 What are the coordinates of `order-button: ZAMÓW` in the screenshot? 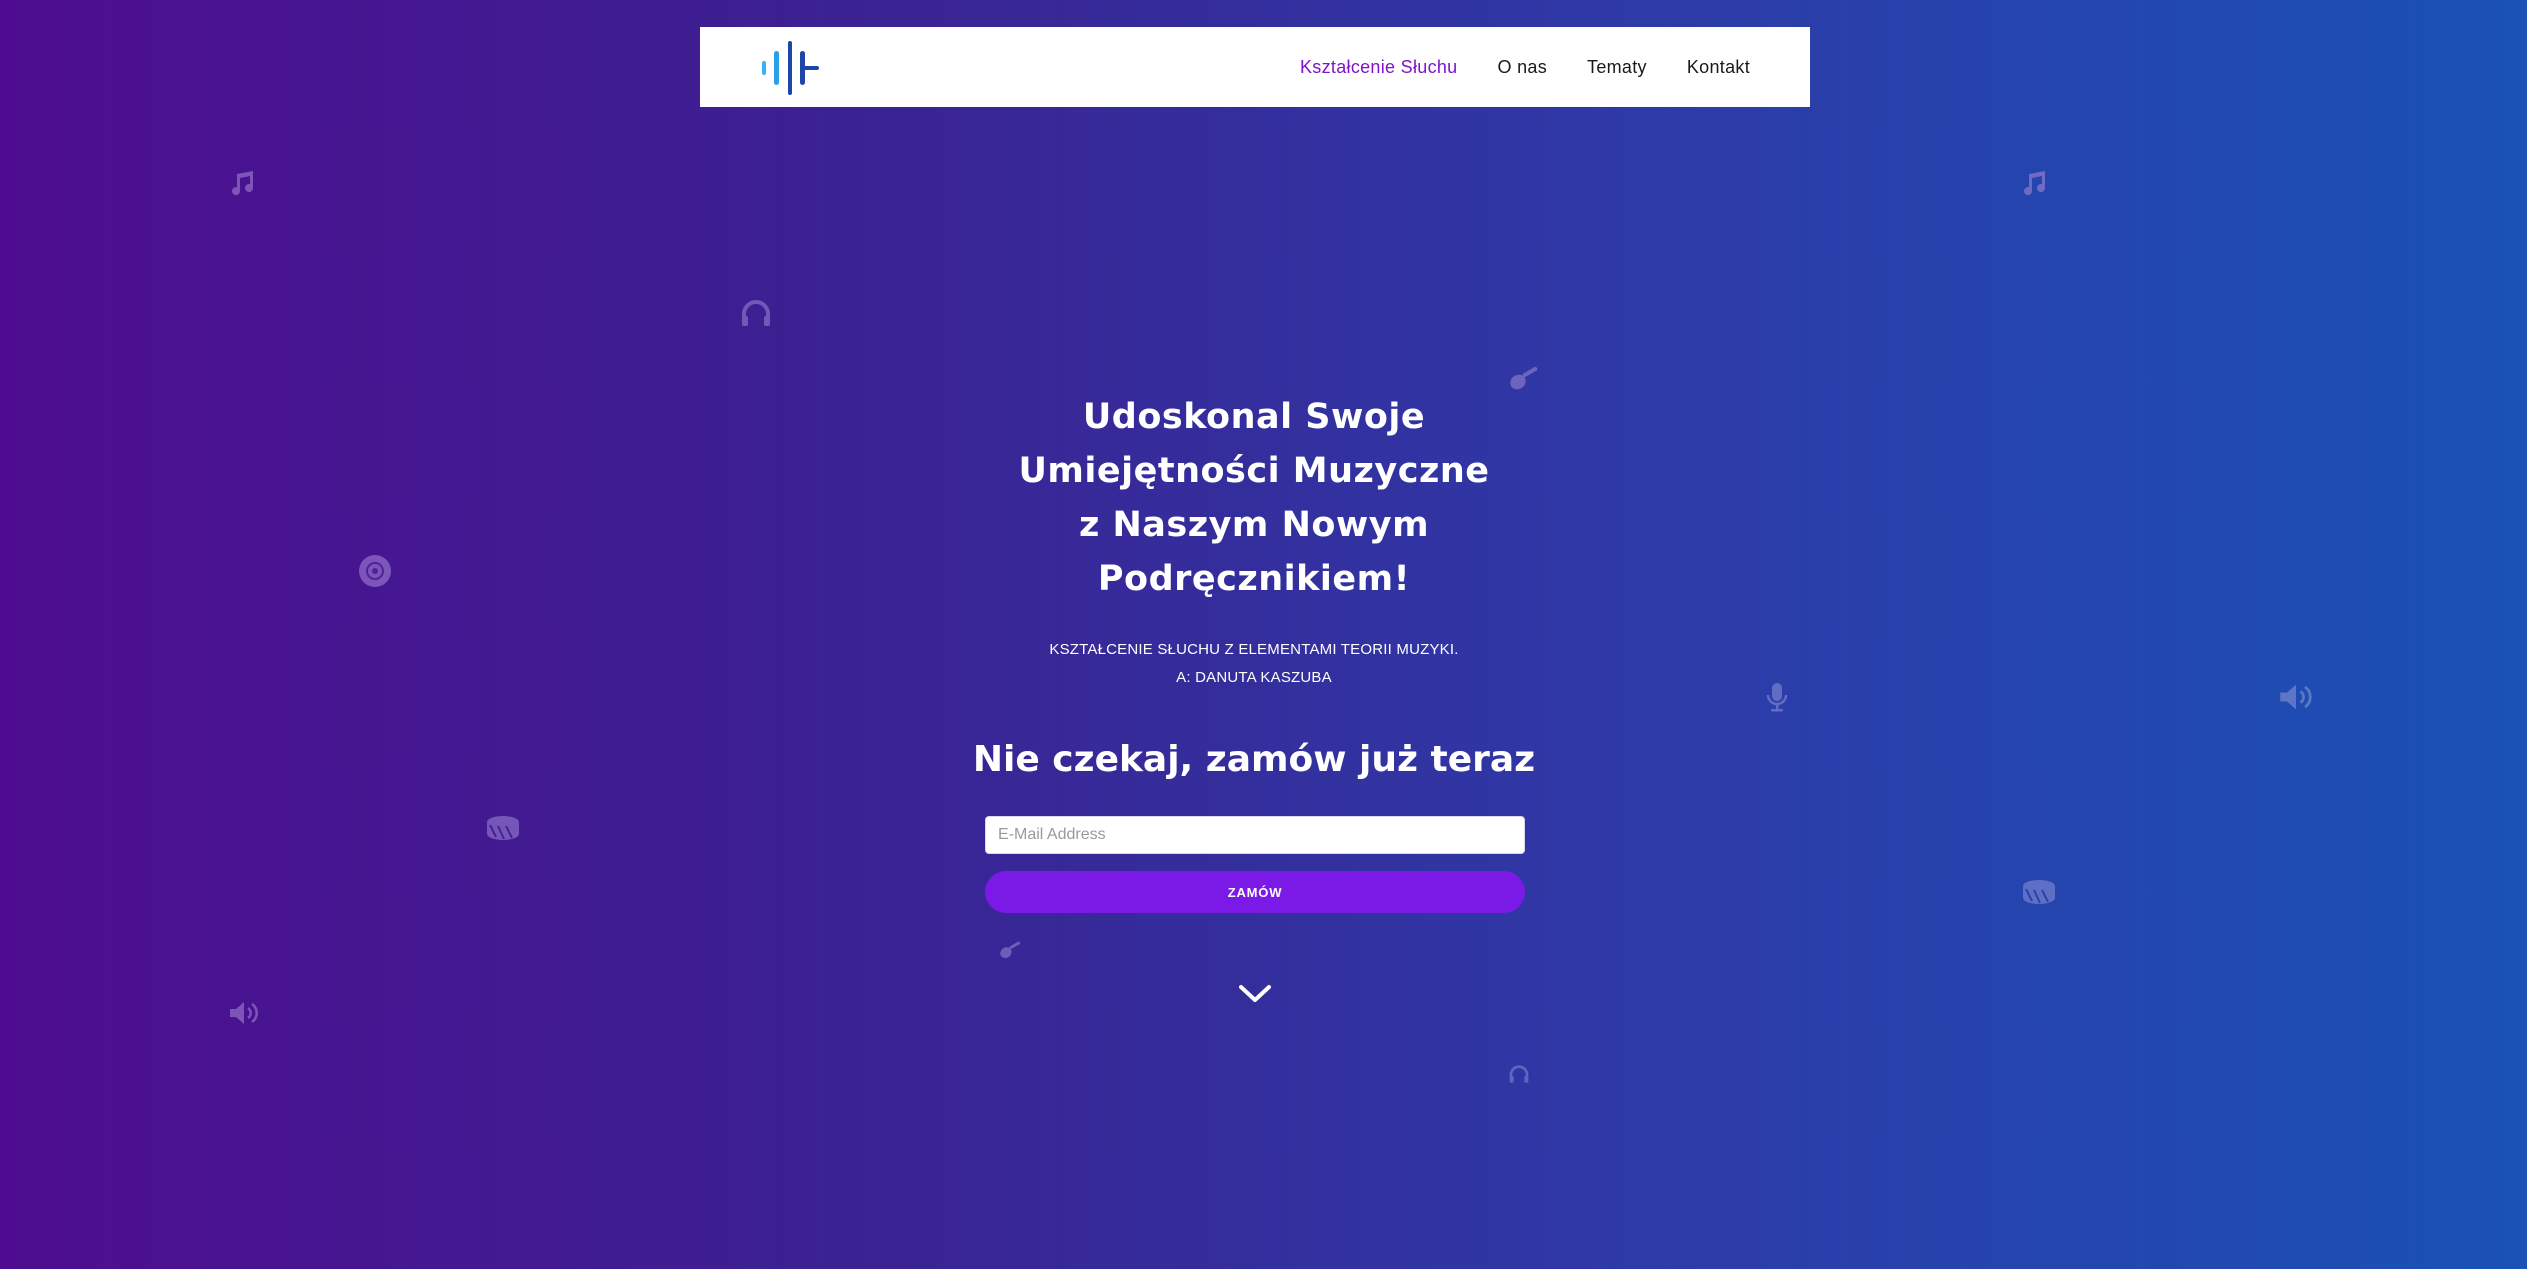 It's located at (1255, 892).